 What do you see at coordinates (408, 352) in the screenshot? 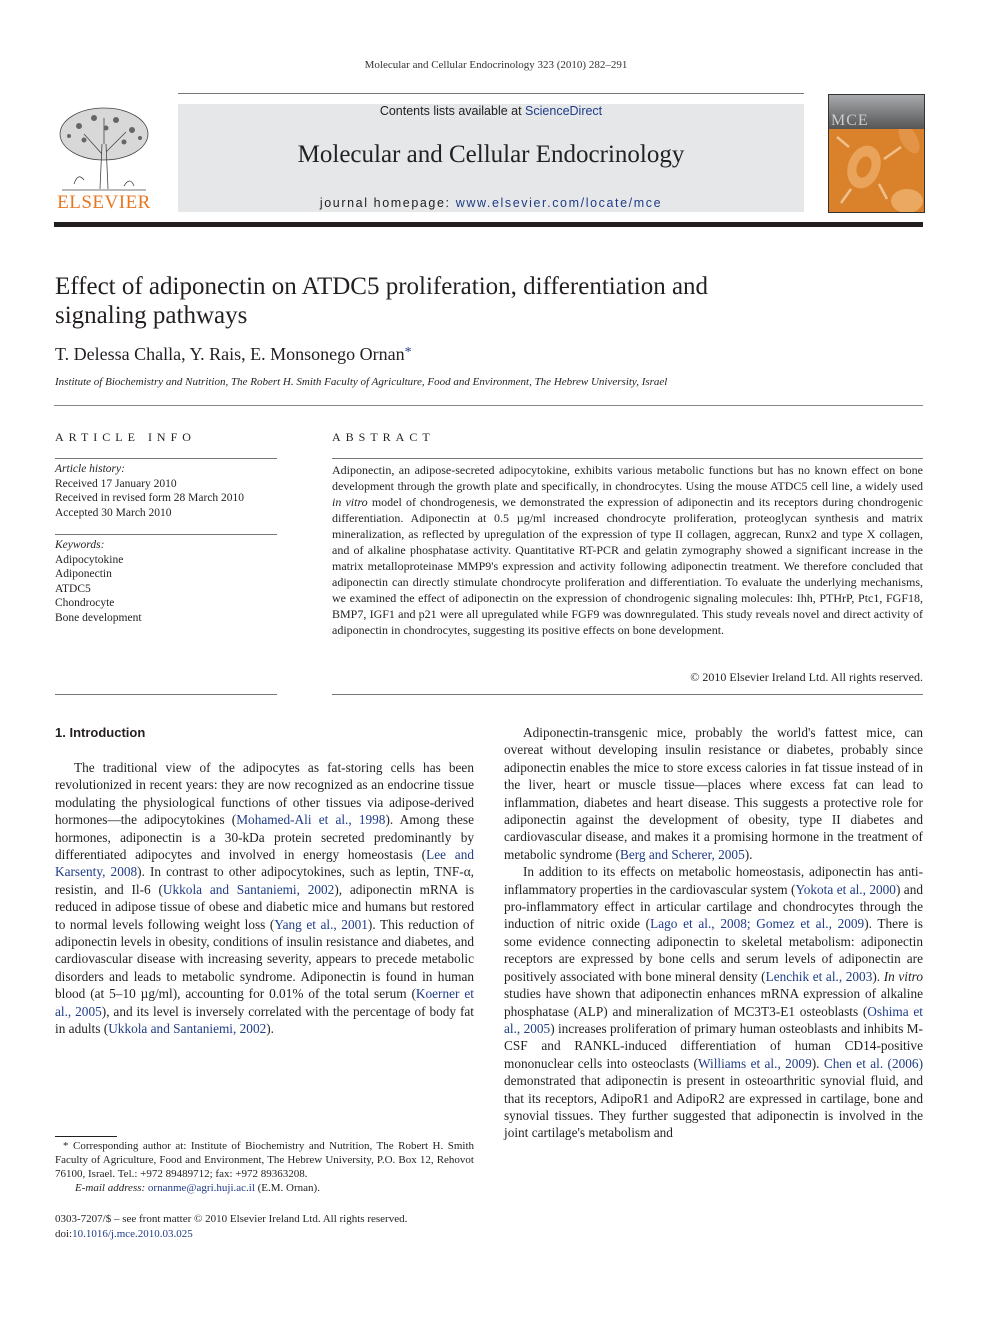
I see `corresponding-author-mark: *` at bounding box center [408, 352].